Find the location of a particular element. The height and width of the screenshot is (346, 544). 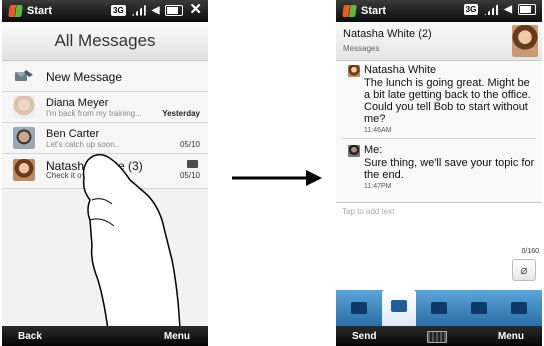

messages-header: All Messages is located at coordinates (105, 41).